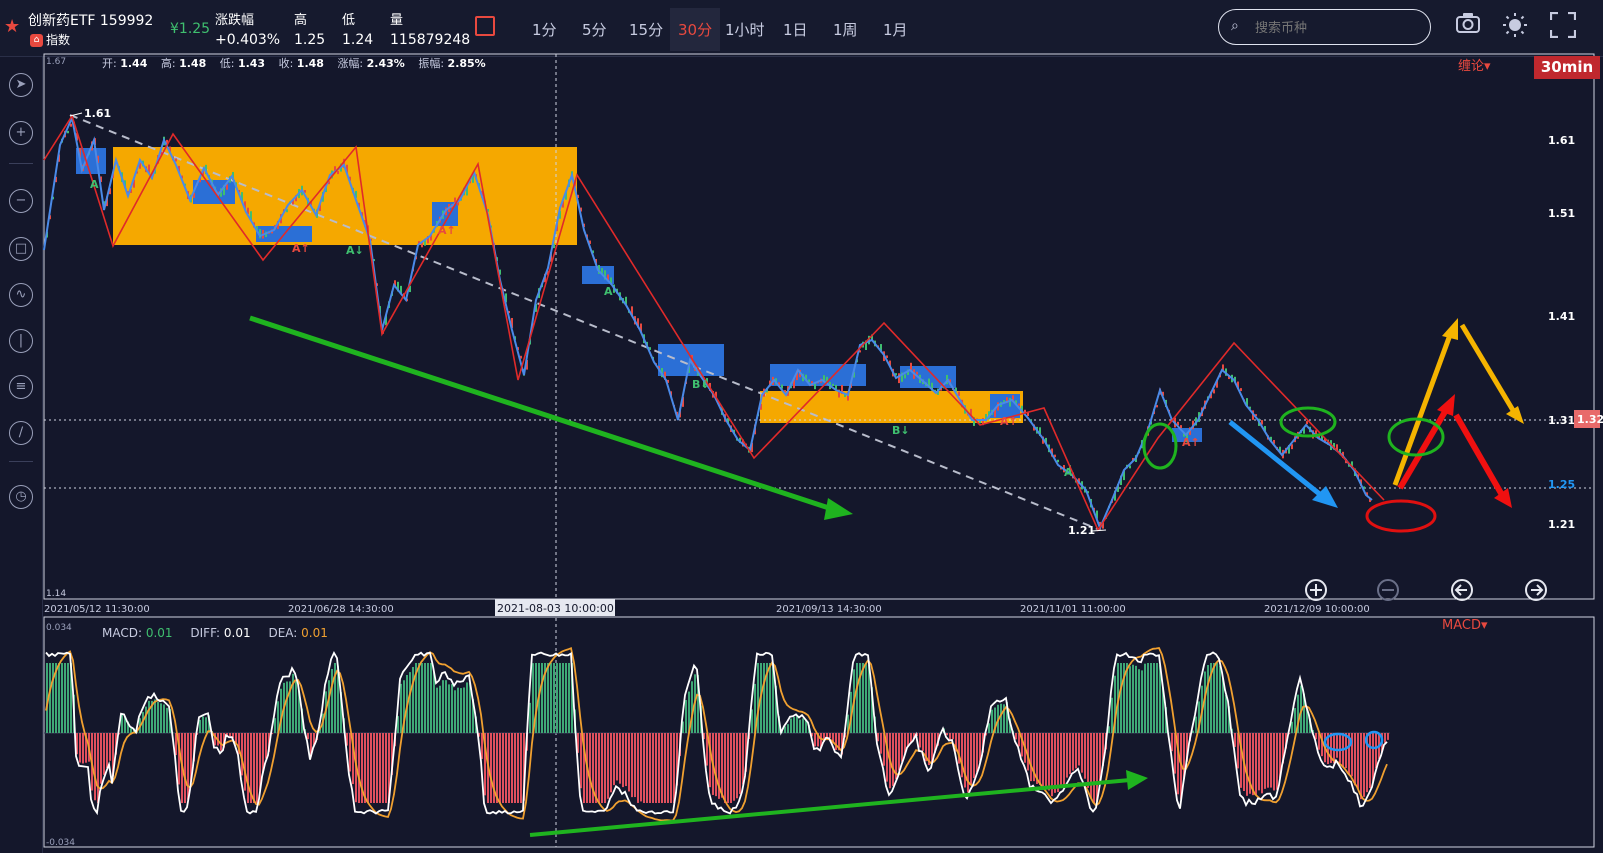  Describe the element at coordinates (1561, 524) in the screenshot. I see `price-tick: 1.21` at that location.